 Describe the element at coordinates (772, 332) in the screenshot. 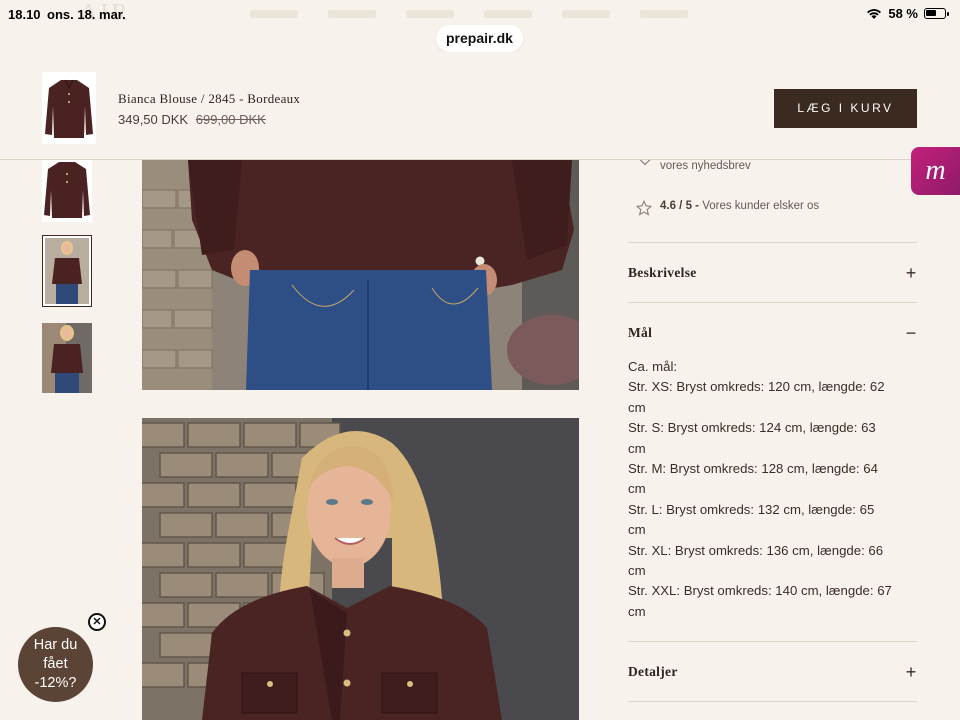

I see `accordion-measurements: Mål −` at that location.